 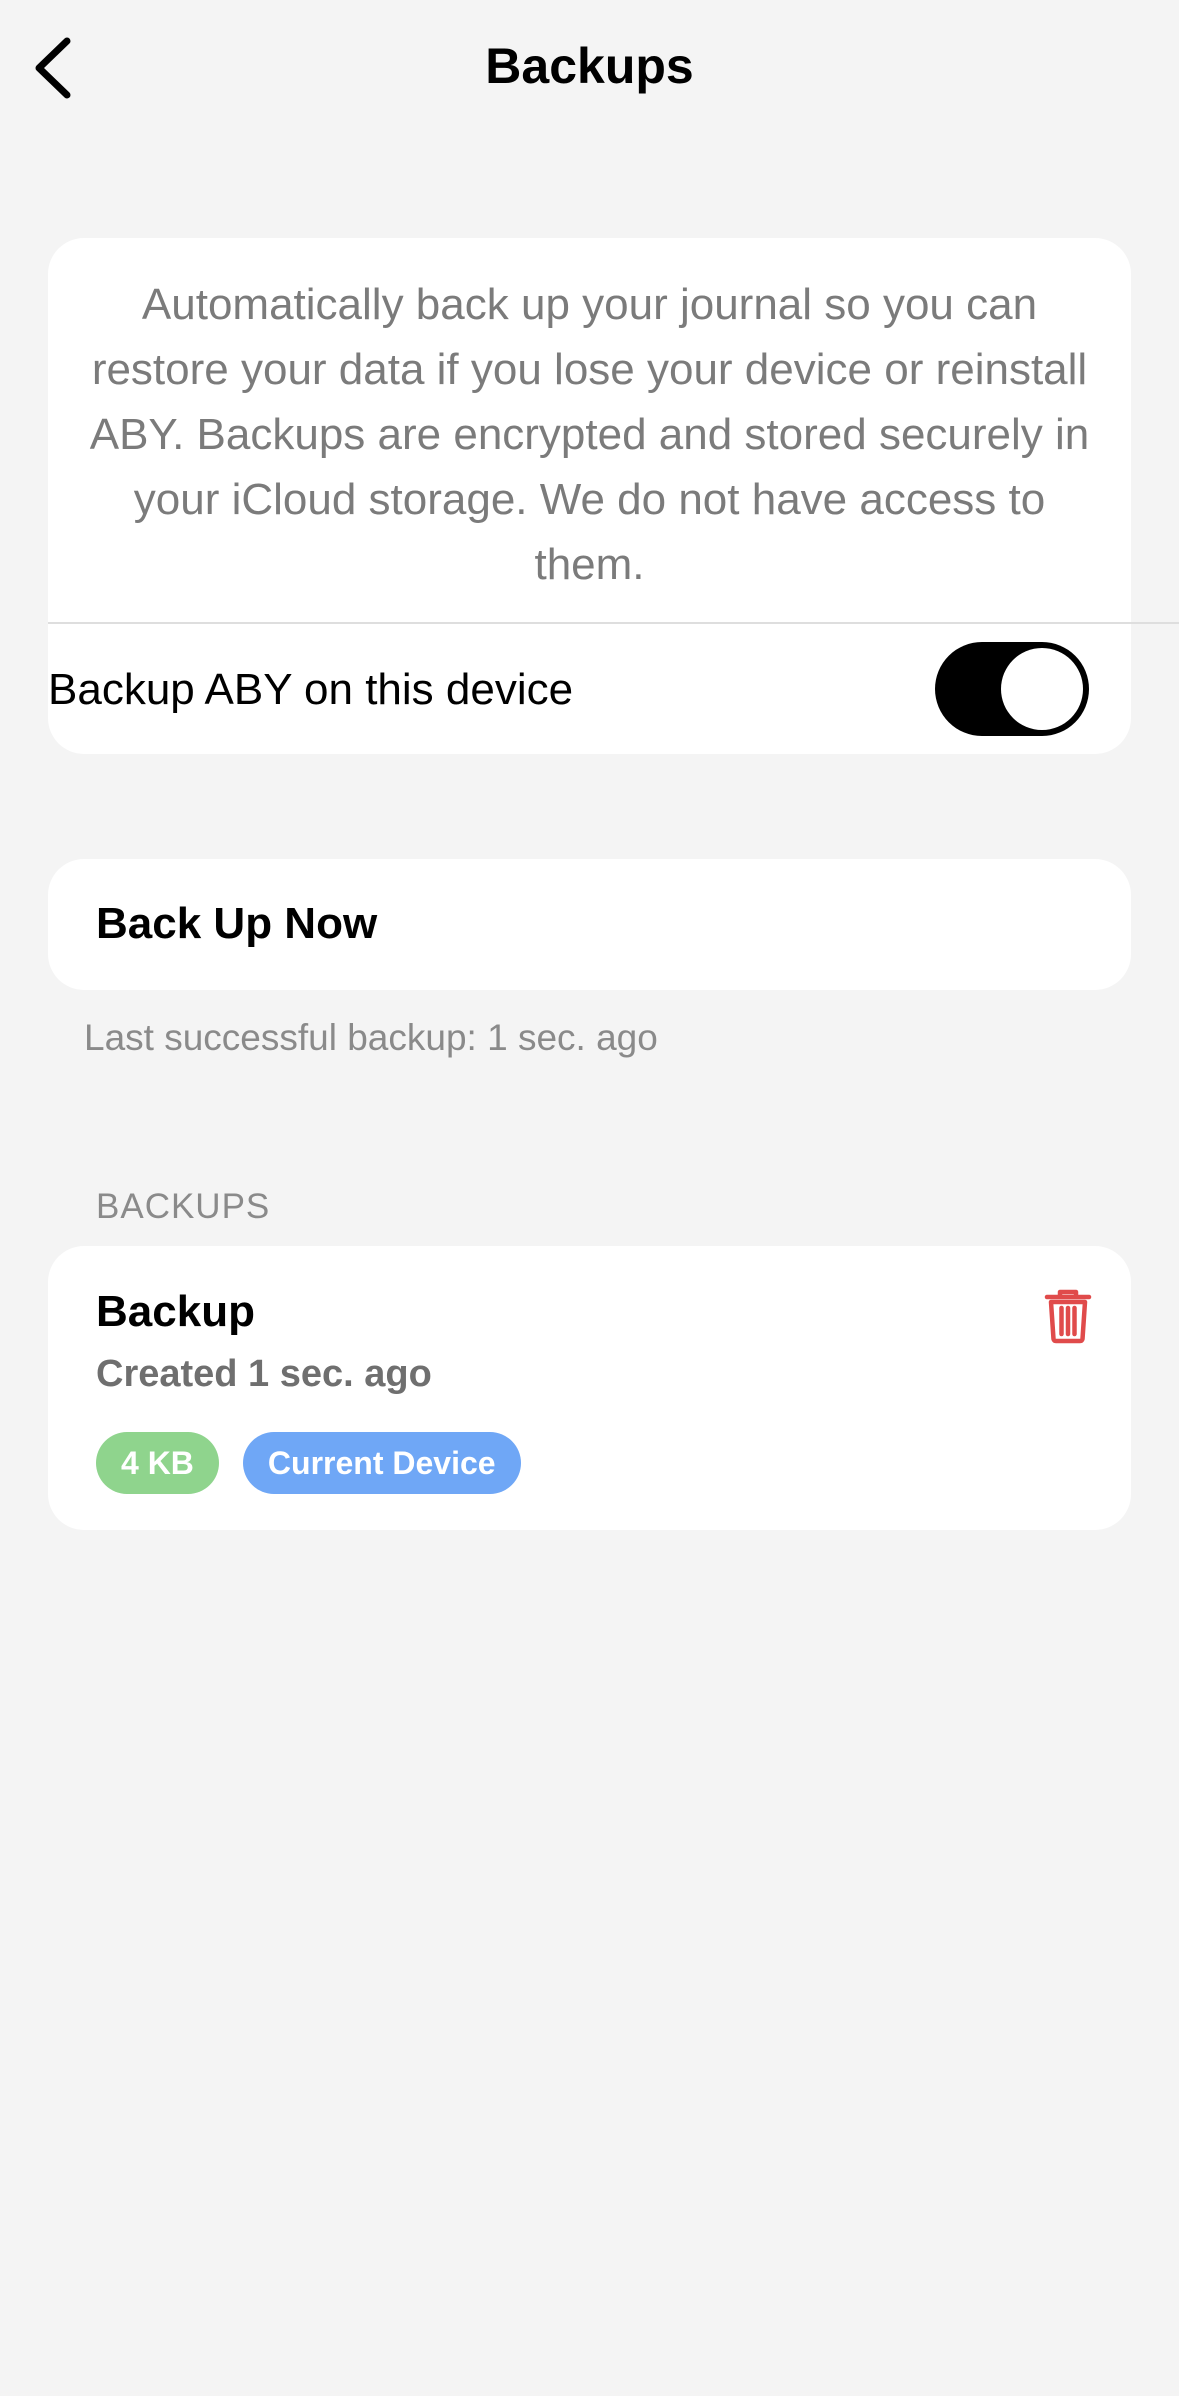 I want to click on size-badge: 4 KB, so click(x=157, y=1463).